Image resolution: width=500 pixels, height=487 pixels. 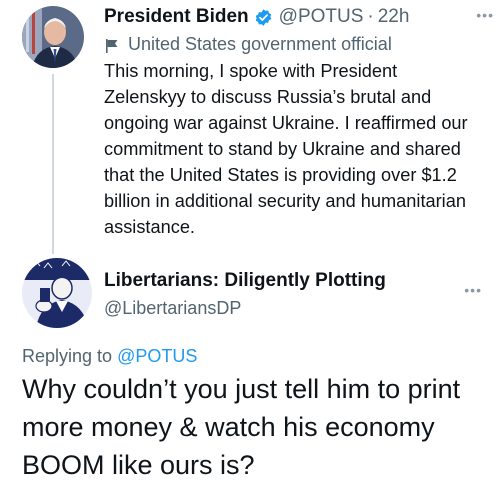 I want to click on reply-handle: @LibertariansDP, so click(x=294, y=308).